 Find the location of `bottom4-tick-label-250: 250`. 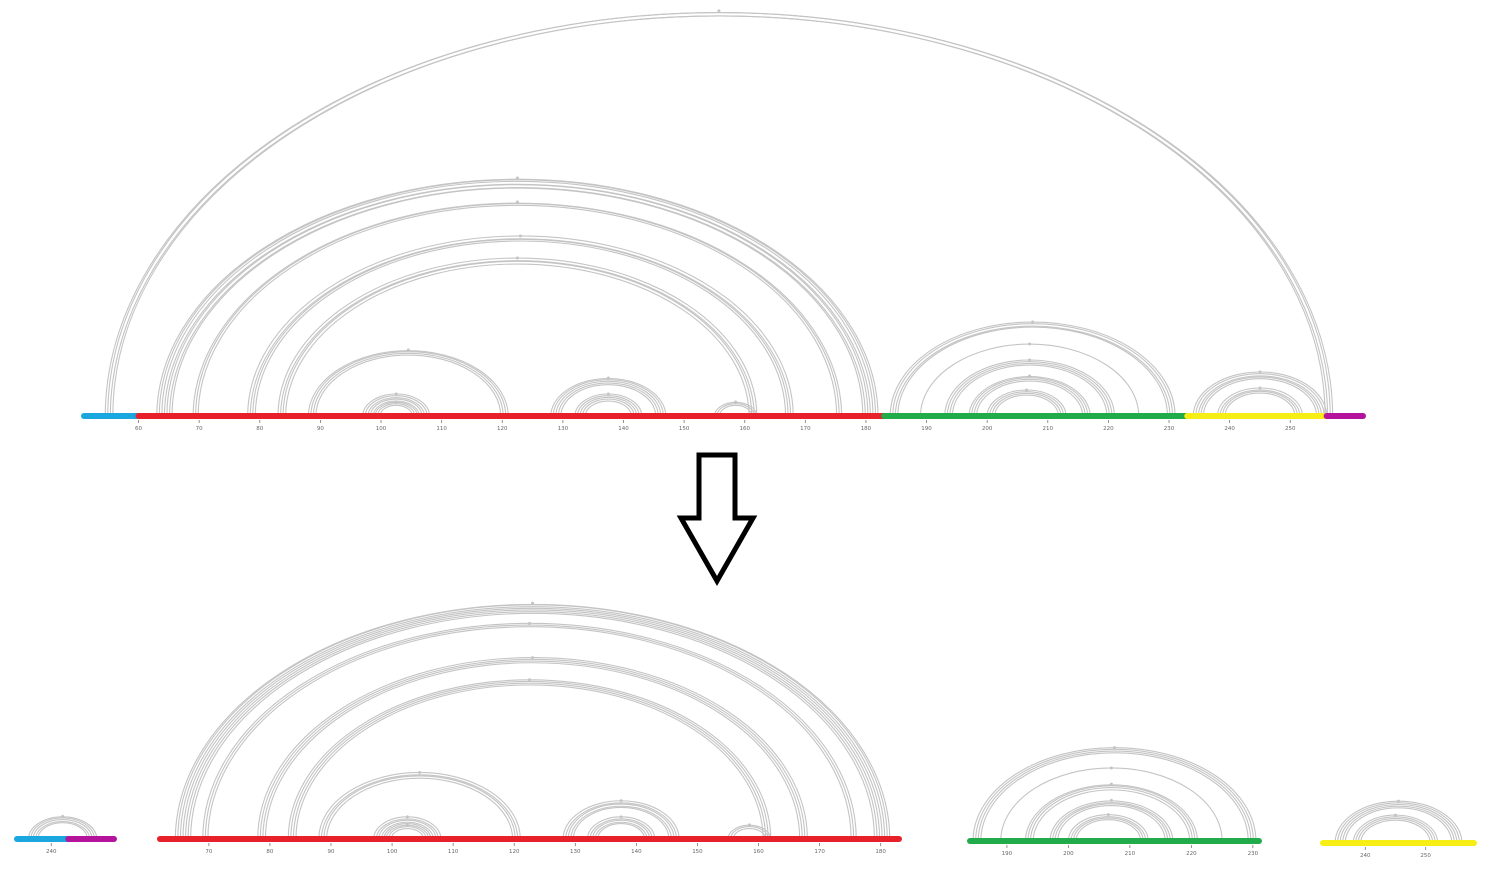

bottom4-tick-label-250: 250 is located at coordinates (1425, 856).